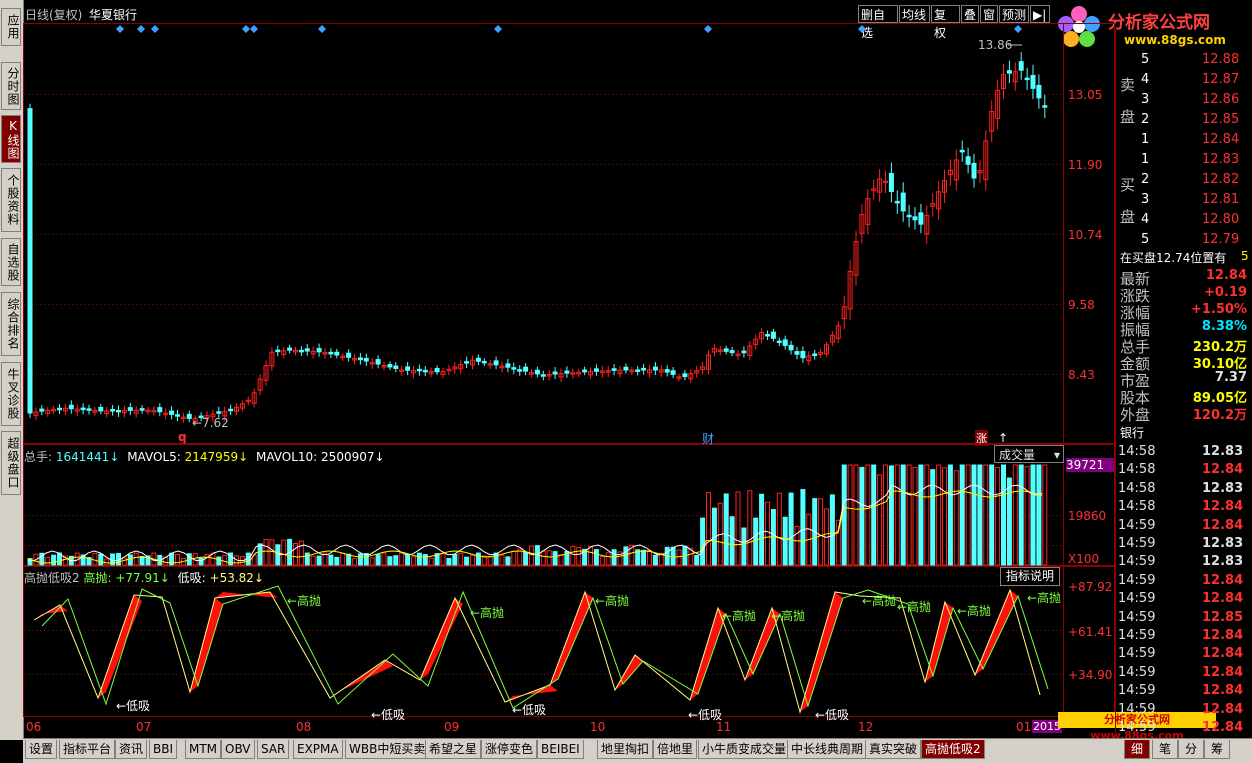 The height and width of the screenshot is (763, 1252). I want to click on bottom-tab-6: SAR, so click(273, 749).